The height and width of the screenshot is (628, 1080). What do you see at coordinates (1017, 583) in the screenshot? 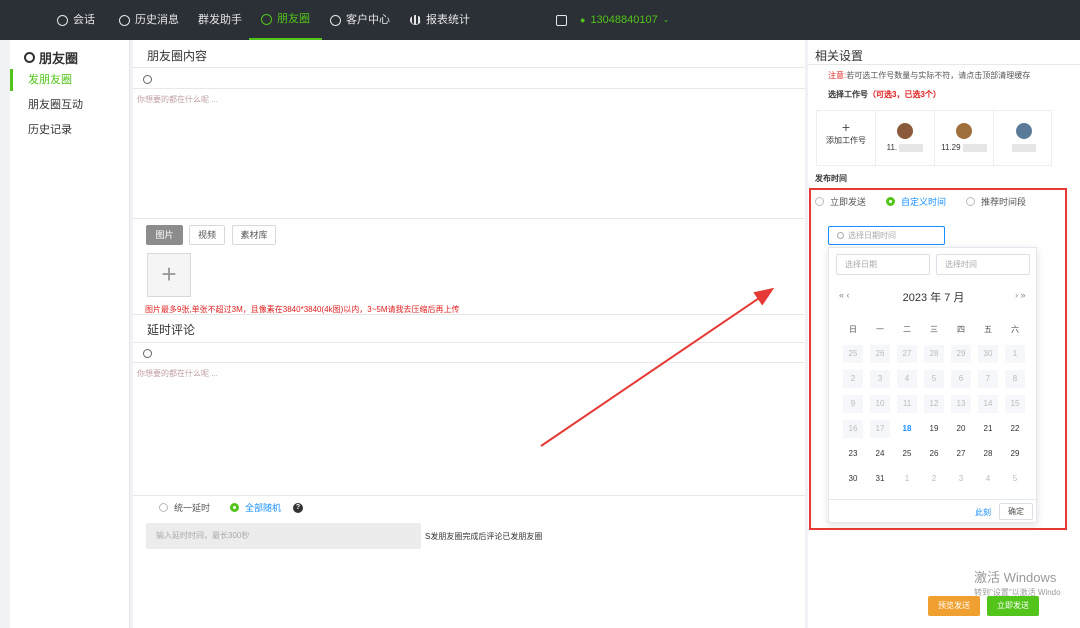
I see `windows-watermark: 激活 Windows 转到"设置"以激活 Windo` at bounding box center [1017, 583].